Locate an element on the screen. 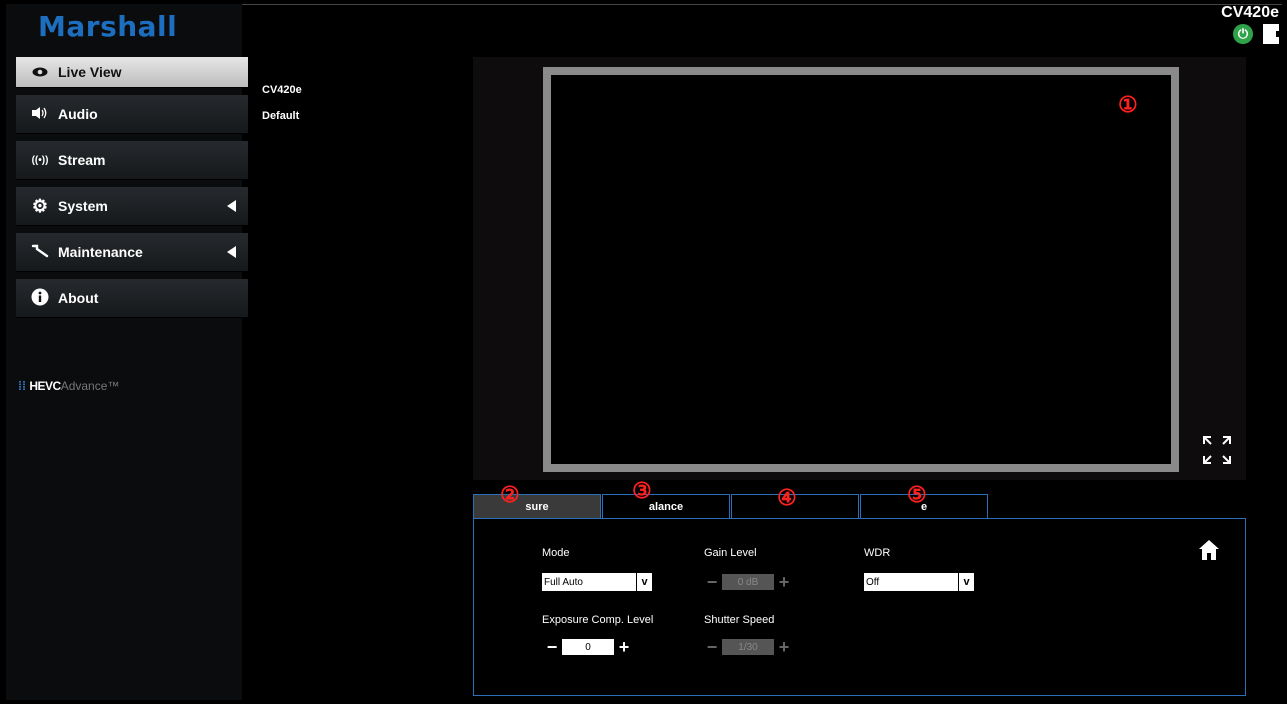 This screenshot has height=704, width=1287. tab-exposure: sure is located at coordinates (537, 506).